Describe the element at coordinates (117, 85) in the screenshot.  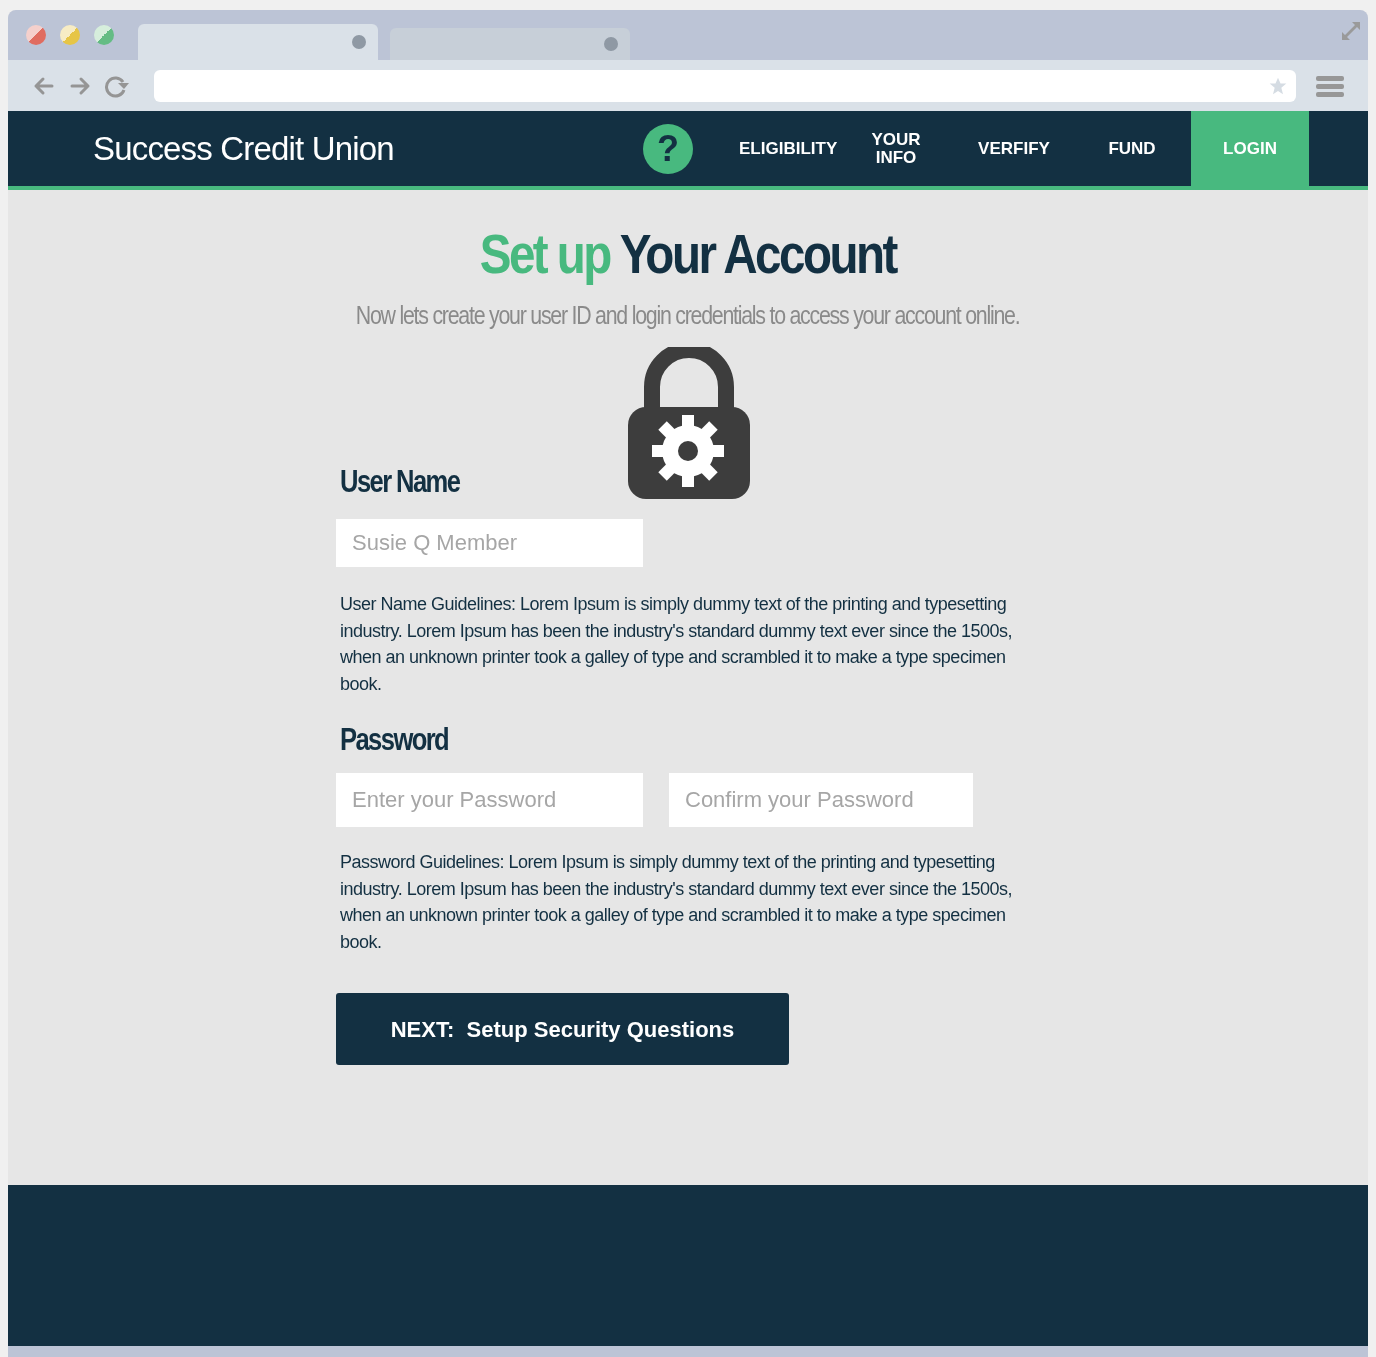
I see `reload-icon` at that location.